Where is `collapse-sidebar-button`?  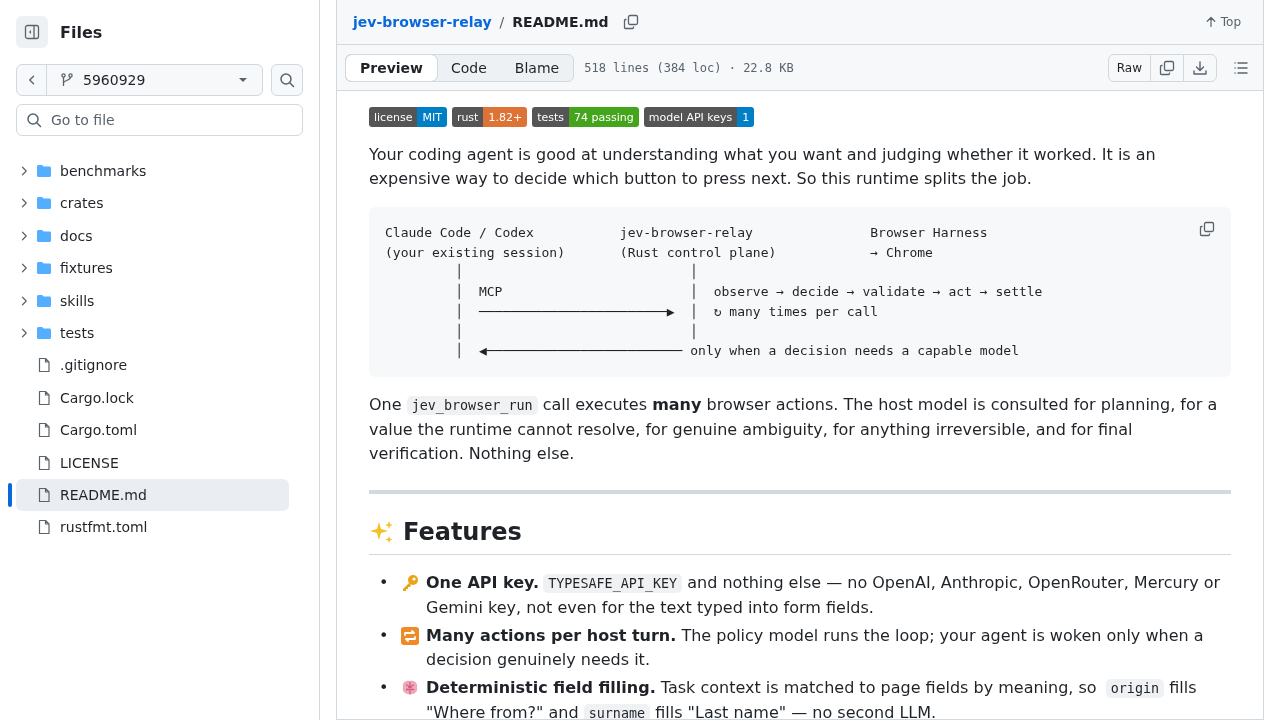
collapse-sidebar-button is located at coordinates (32, 32).